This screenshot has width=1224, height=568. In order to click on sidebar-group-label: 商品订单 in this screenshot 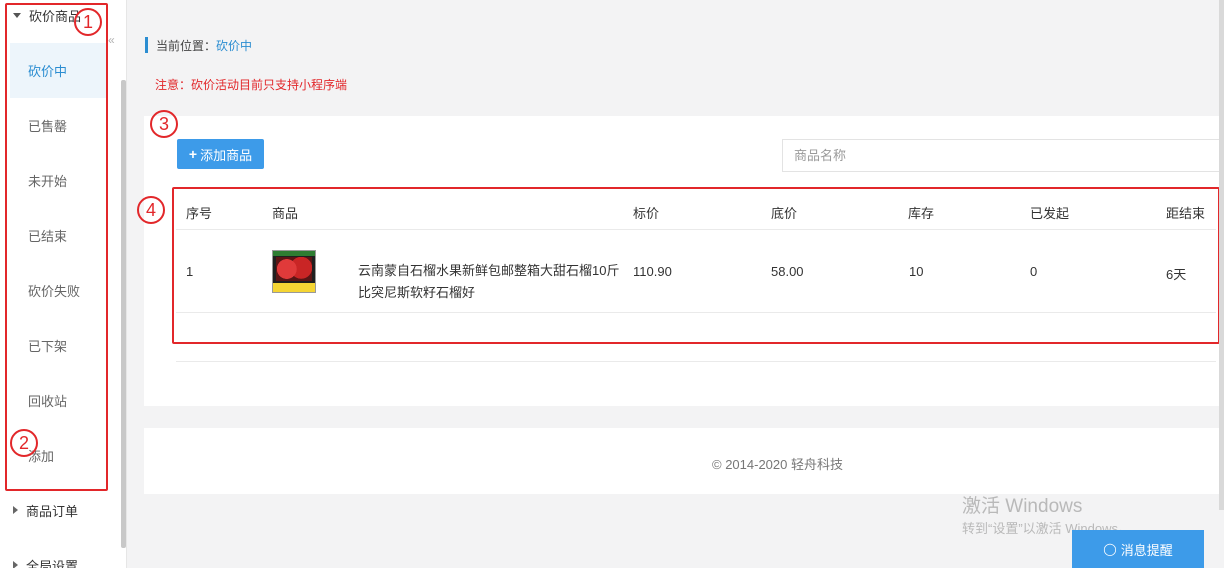, I will do `click(52, 511)`.